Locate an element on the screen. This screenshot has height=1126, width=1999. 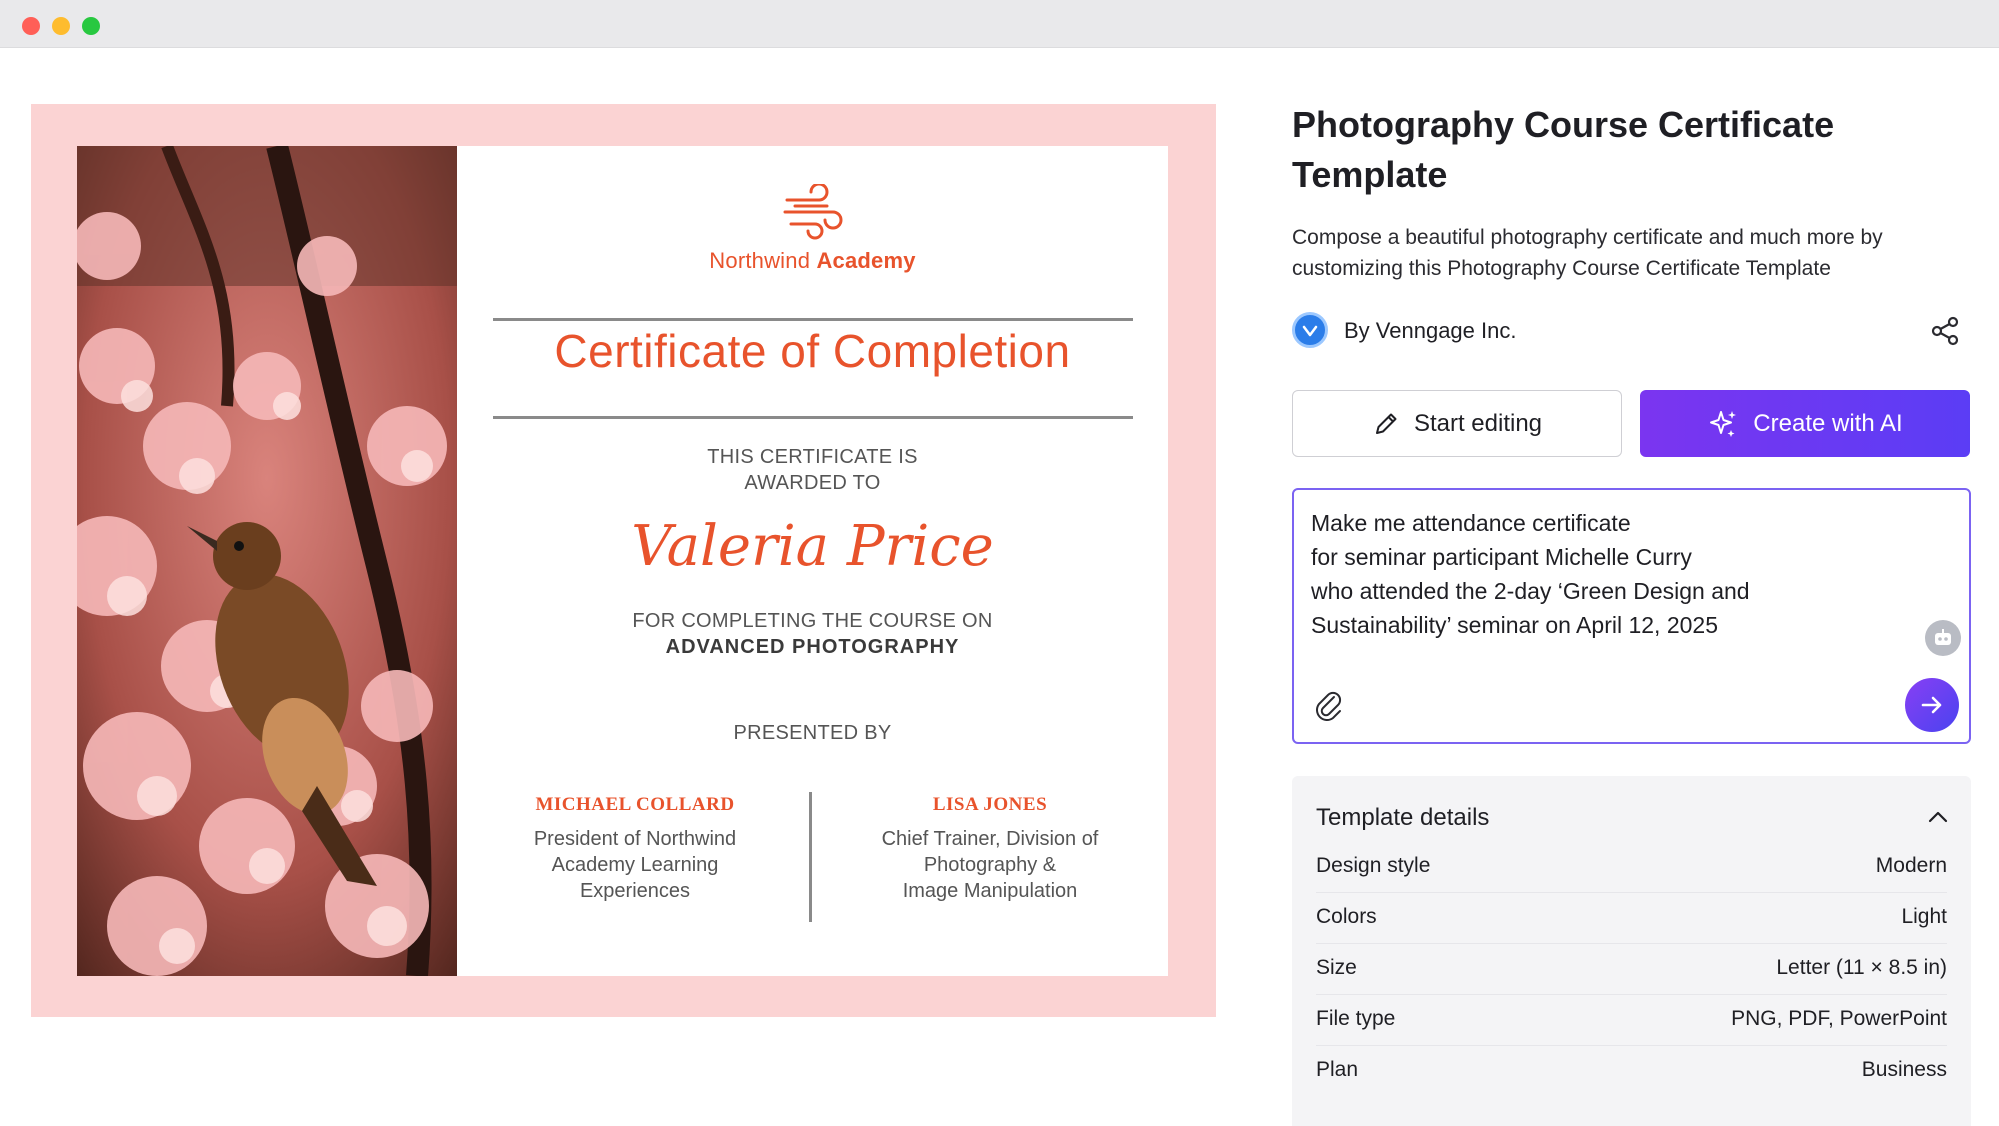
author-avatar is located at coordinates (1310, 330).